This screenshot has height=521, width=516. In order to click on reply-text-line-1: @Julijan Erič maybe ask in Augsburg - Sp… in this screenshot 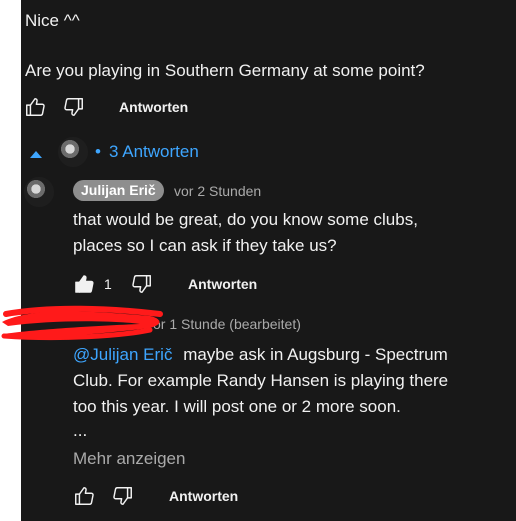, I will do `click(260, 355)`.